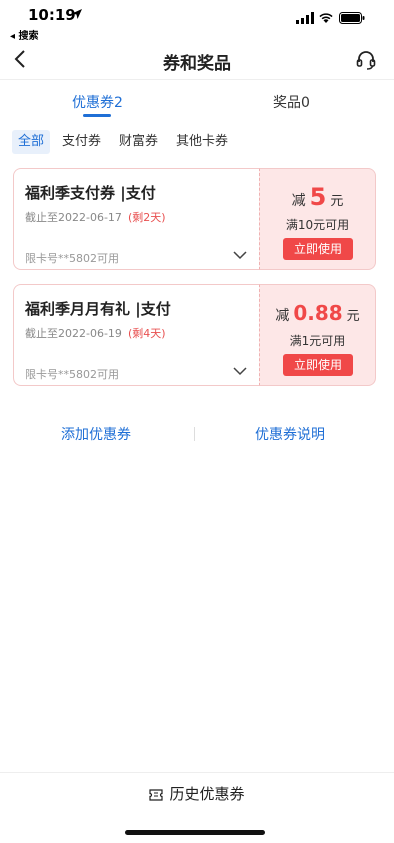 The height and width of the screenshot is (843, 394). I want to click on coupon-actions: 添加优惠券 优惠券说明, so click(197, 434).